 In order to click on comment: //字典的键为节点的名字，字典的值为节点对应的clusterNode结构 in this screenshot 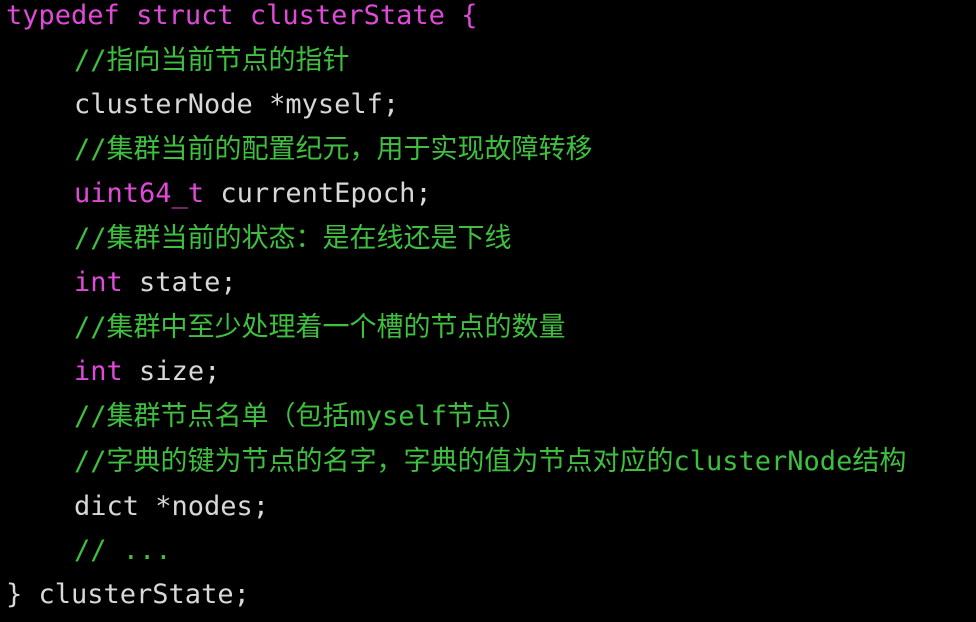, I will do `click(490, 461)`.